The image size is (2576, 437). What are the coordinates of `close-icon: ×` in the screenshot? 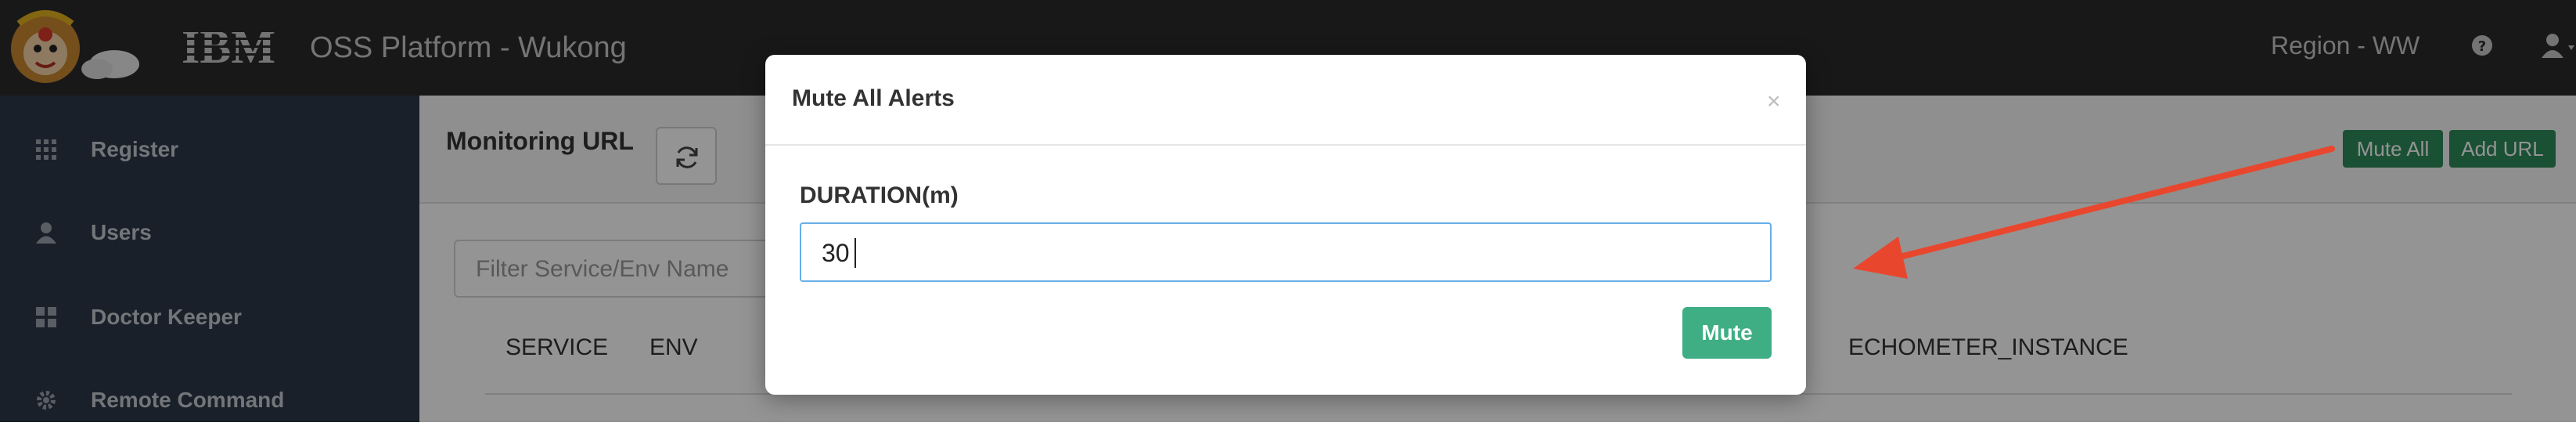 It's located at (1774, 102).